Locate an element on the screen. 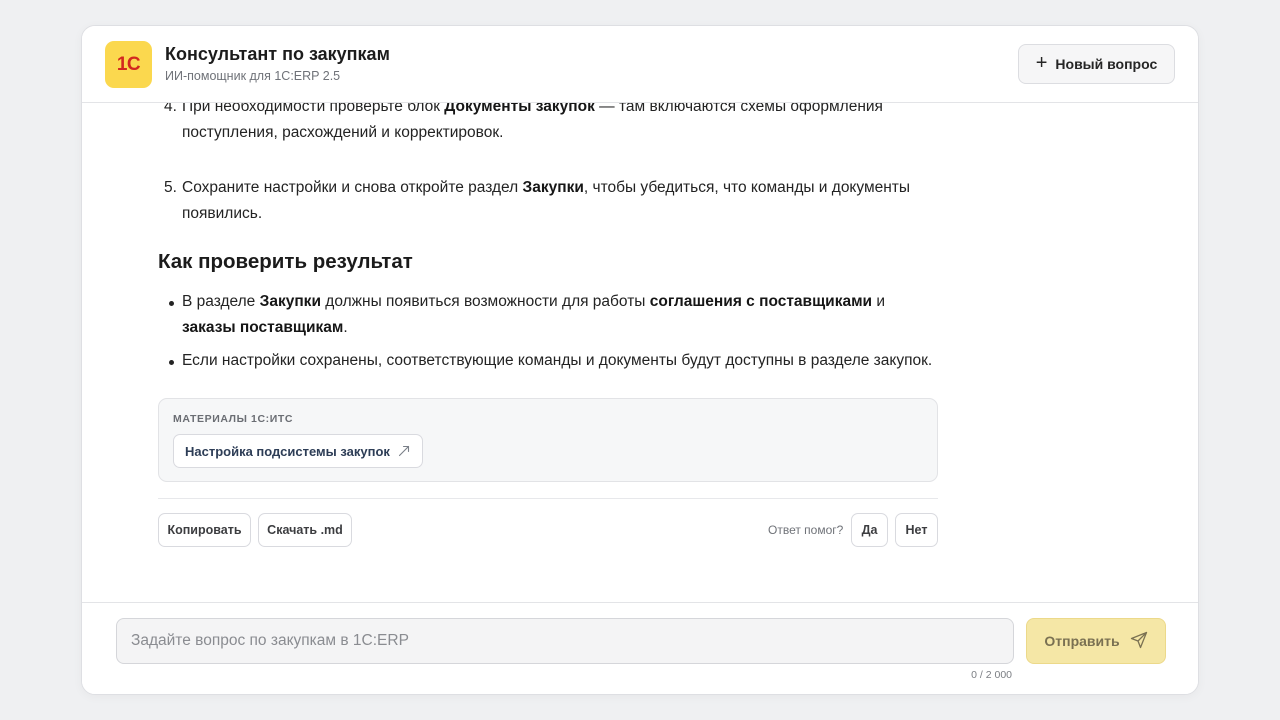  download-md-button: Скачать .md is located at coordinates (305, 530).